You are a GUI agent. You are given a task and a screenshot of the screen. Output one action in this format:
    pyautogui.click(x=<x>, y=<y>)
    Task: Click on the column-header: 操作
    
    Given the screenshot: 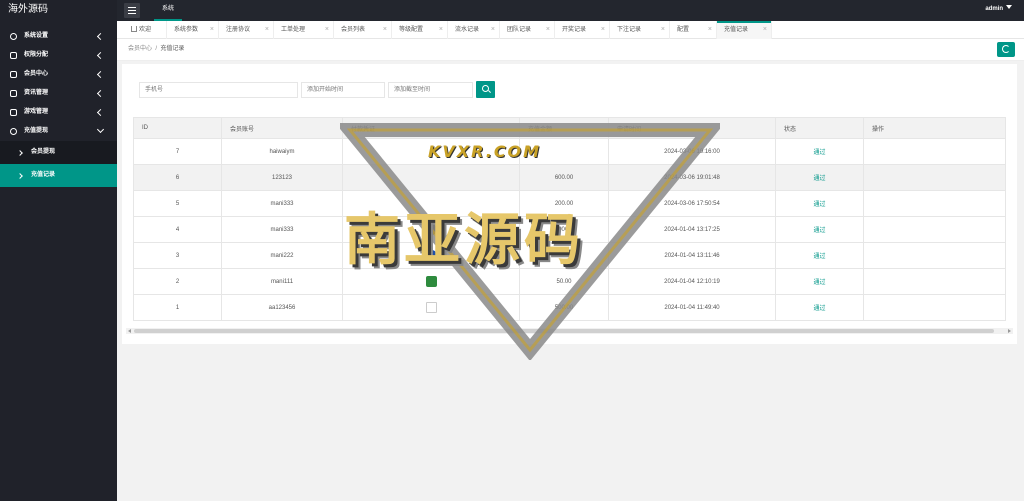 What is the action you would take?
    pyautogui.click(x=934, y=128)
    